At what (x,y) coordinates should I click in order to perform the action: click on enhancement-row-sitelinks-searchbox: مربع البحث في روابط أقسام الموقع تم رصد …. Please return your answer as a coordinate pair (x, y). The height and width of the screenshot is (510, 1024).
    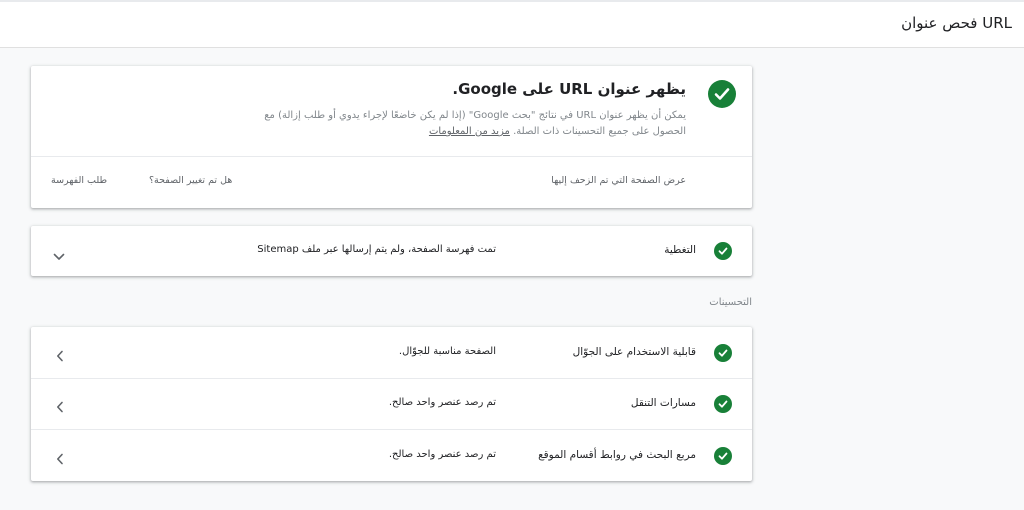
    Looking at the image, I should click on (391, 454).